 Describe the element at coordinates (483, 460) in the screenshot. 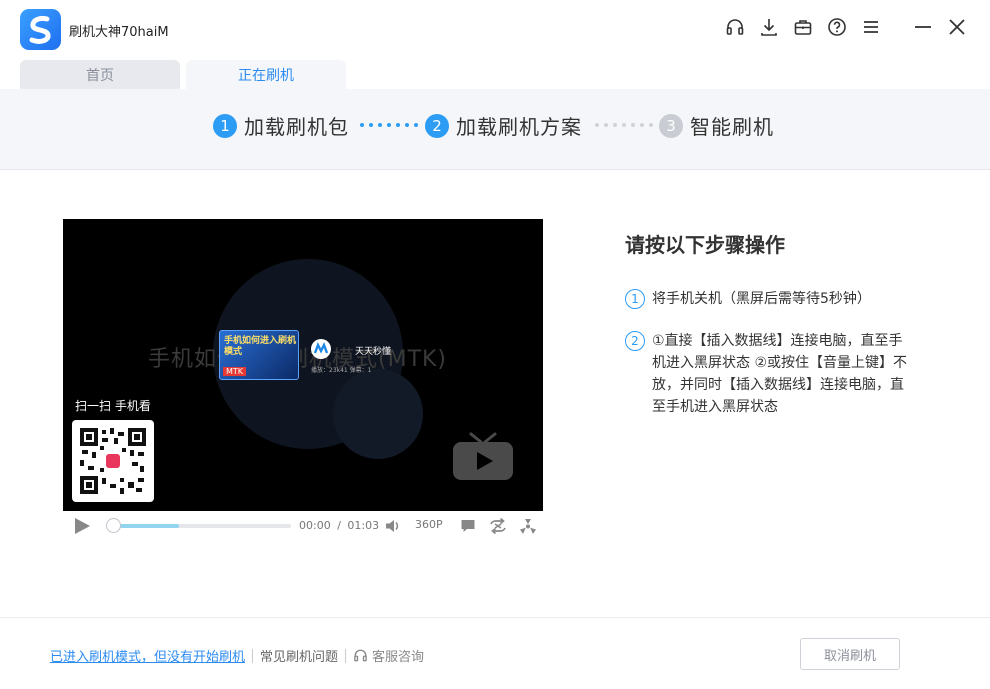

I see `tv-play-icon` at that location.